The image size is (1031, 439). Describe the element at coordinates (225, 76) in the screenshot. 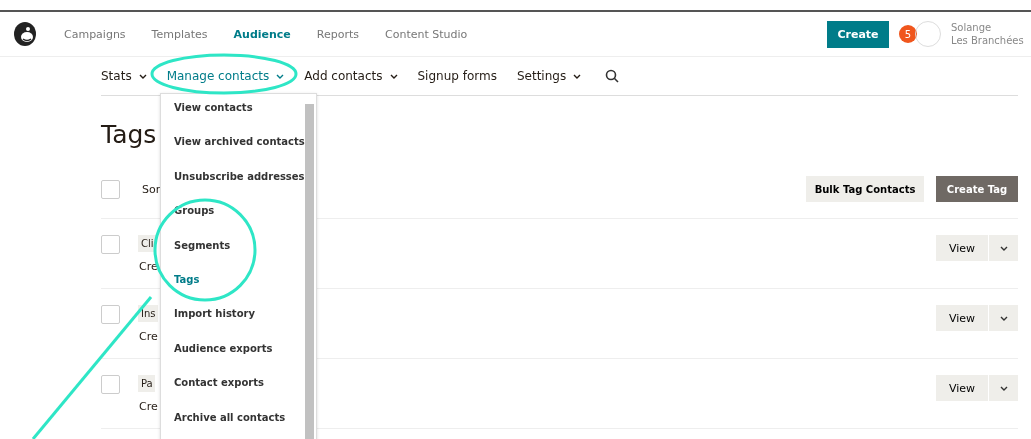

I see `subnav-link: Manage contacts` at that location.